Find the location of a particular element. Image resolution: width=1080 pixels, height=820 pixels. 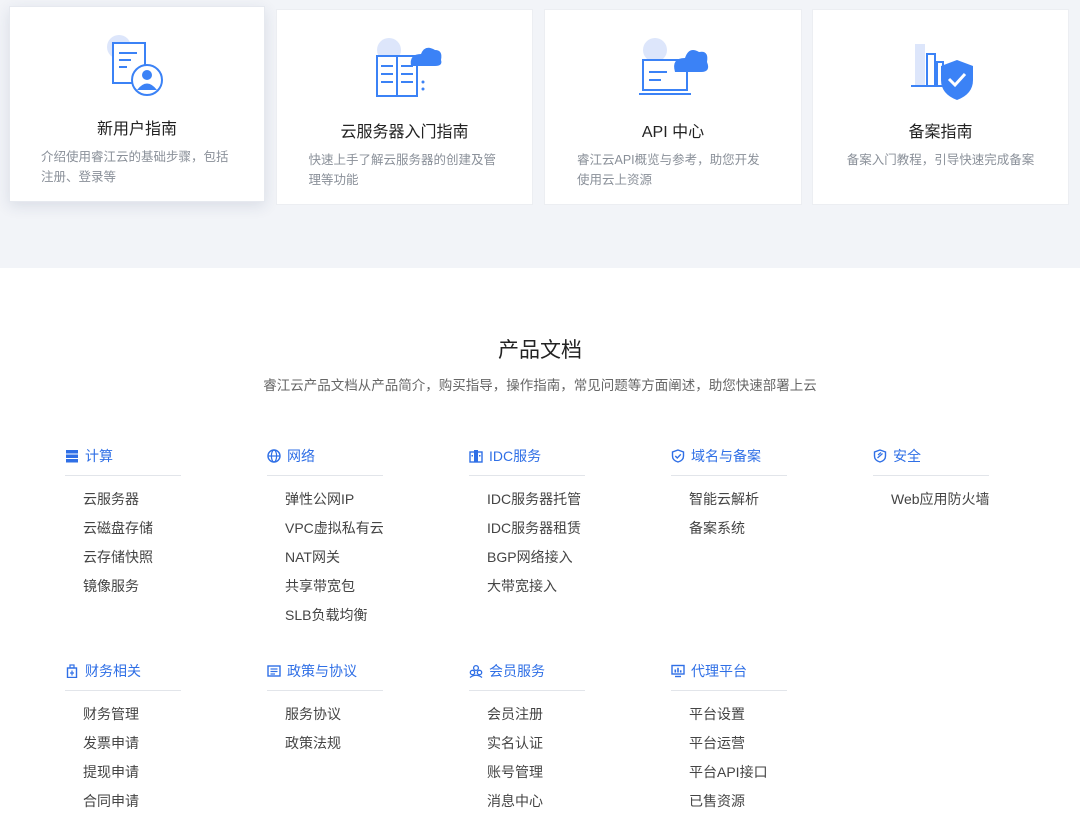

card-cloud-server-guide: 云服务器入门指南 快速上手了解云服务器的创建及管理等功能 is located at coordinates (404, 107).